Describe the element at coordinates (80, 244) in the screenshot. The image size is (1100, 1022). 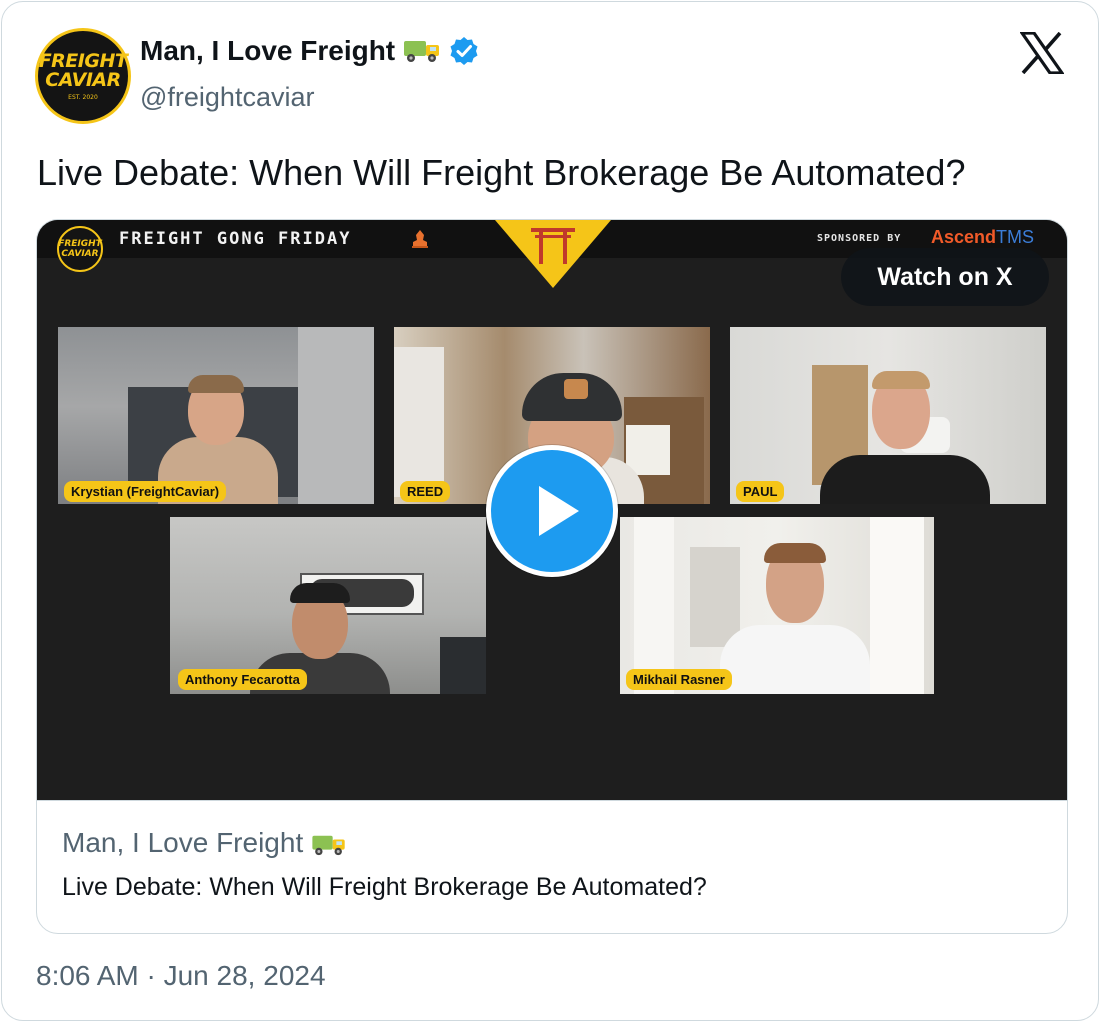
I see `show-logo-line1: FREIGHT` at that location.